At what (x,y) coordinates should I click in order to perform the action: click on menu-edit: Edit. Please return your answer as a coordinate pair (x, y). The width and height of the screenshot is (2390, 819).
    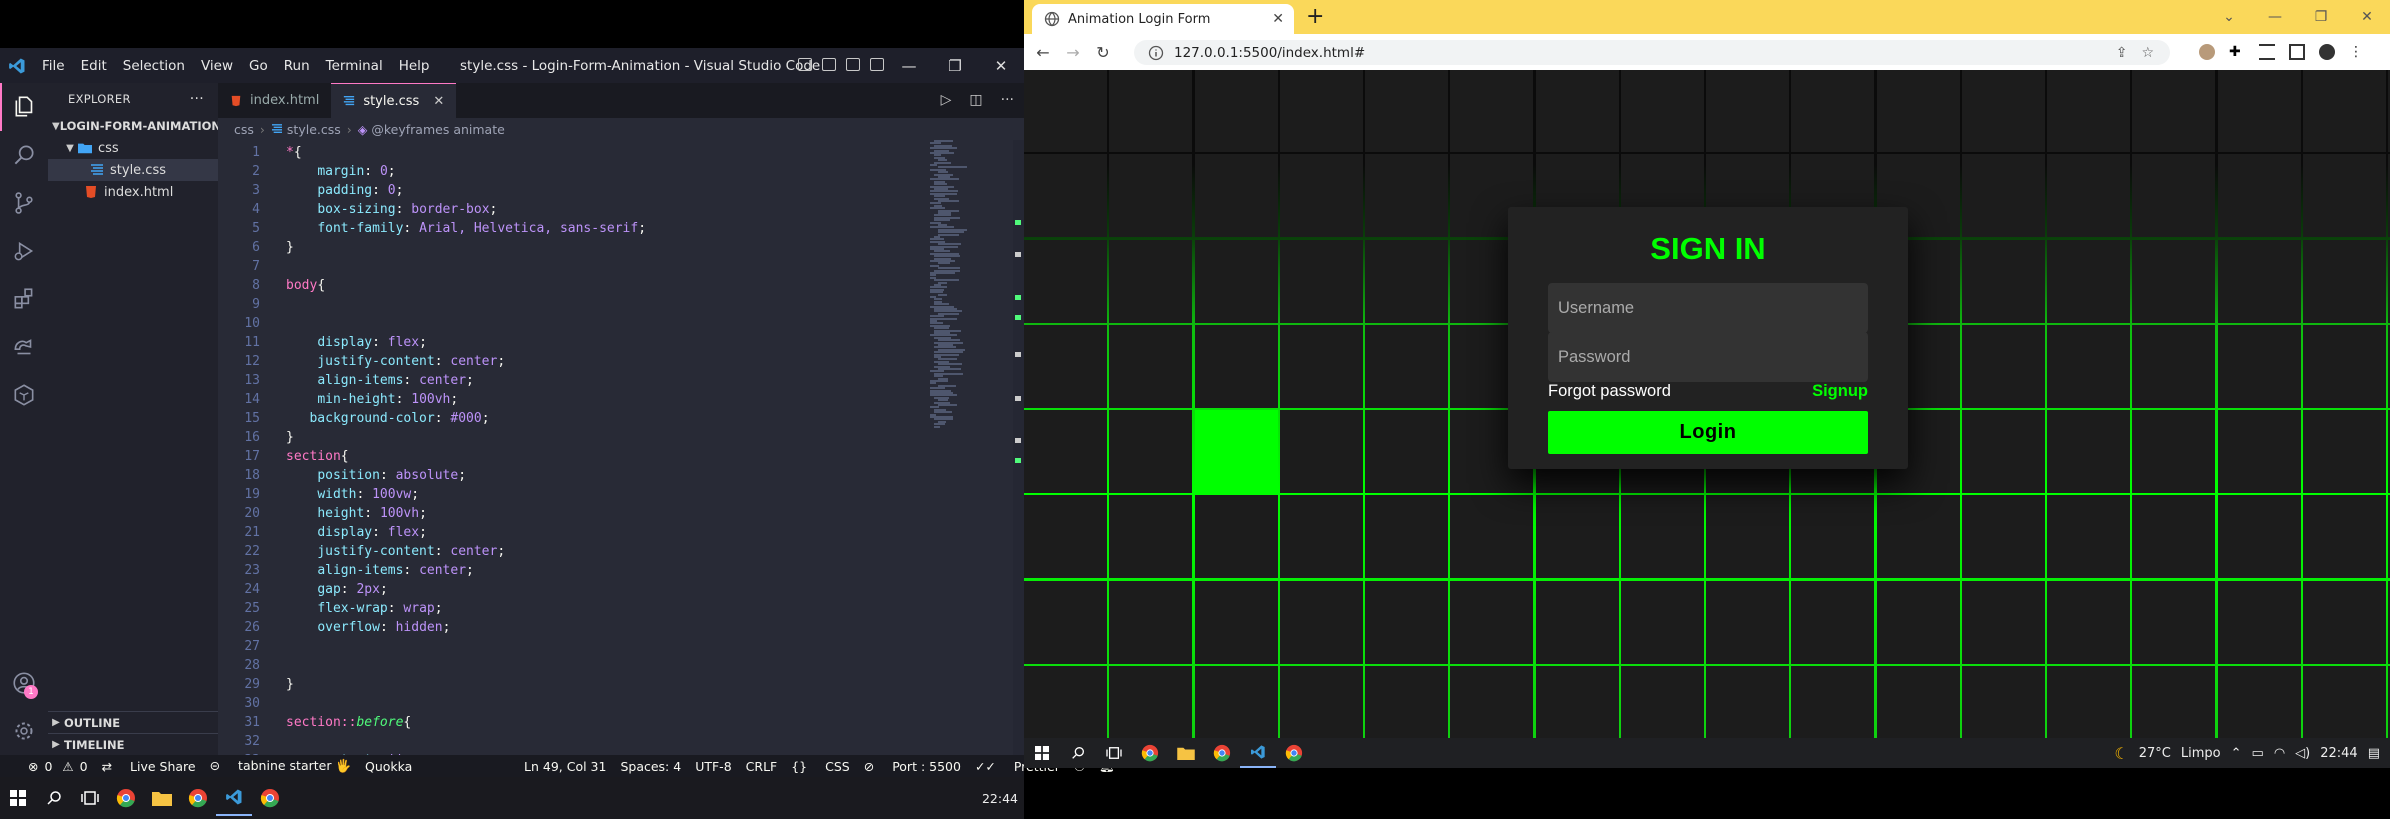
    Looking at the image, I should click on (94, 66).